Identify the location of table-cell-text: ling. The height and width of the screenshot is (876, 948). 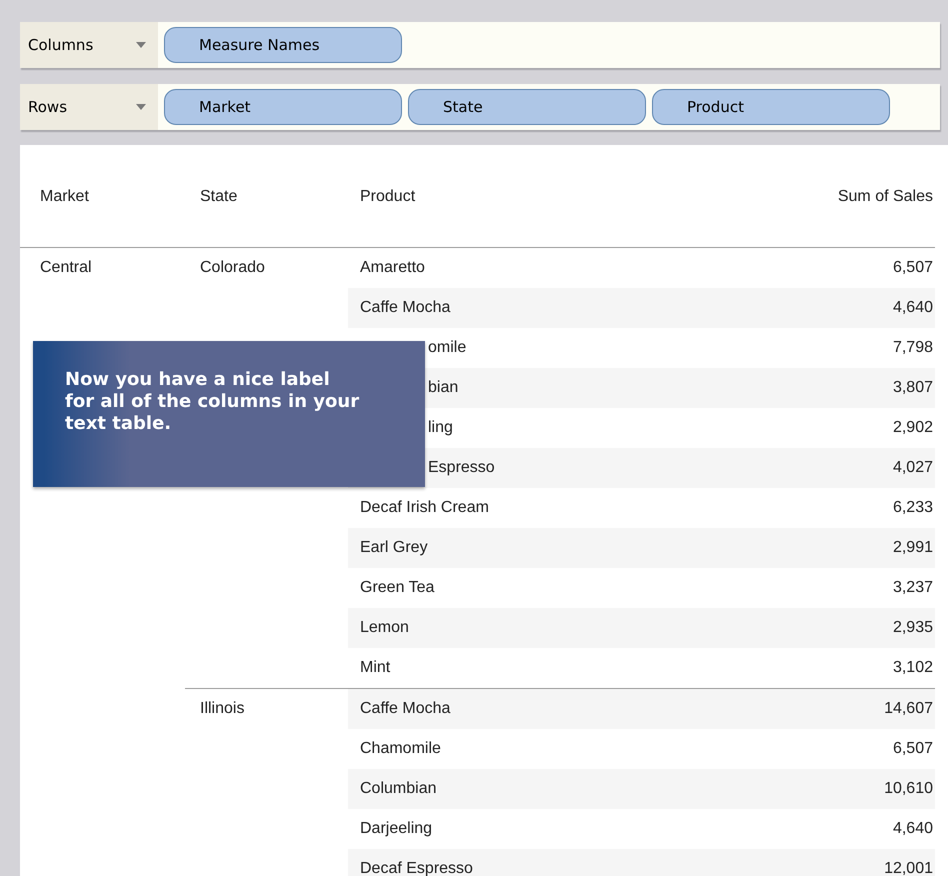
(440, 428).